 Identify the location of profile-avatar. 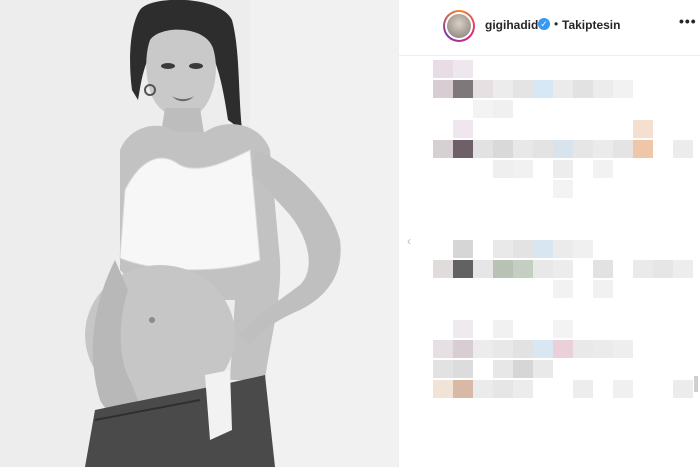
(459, 26).